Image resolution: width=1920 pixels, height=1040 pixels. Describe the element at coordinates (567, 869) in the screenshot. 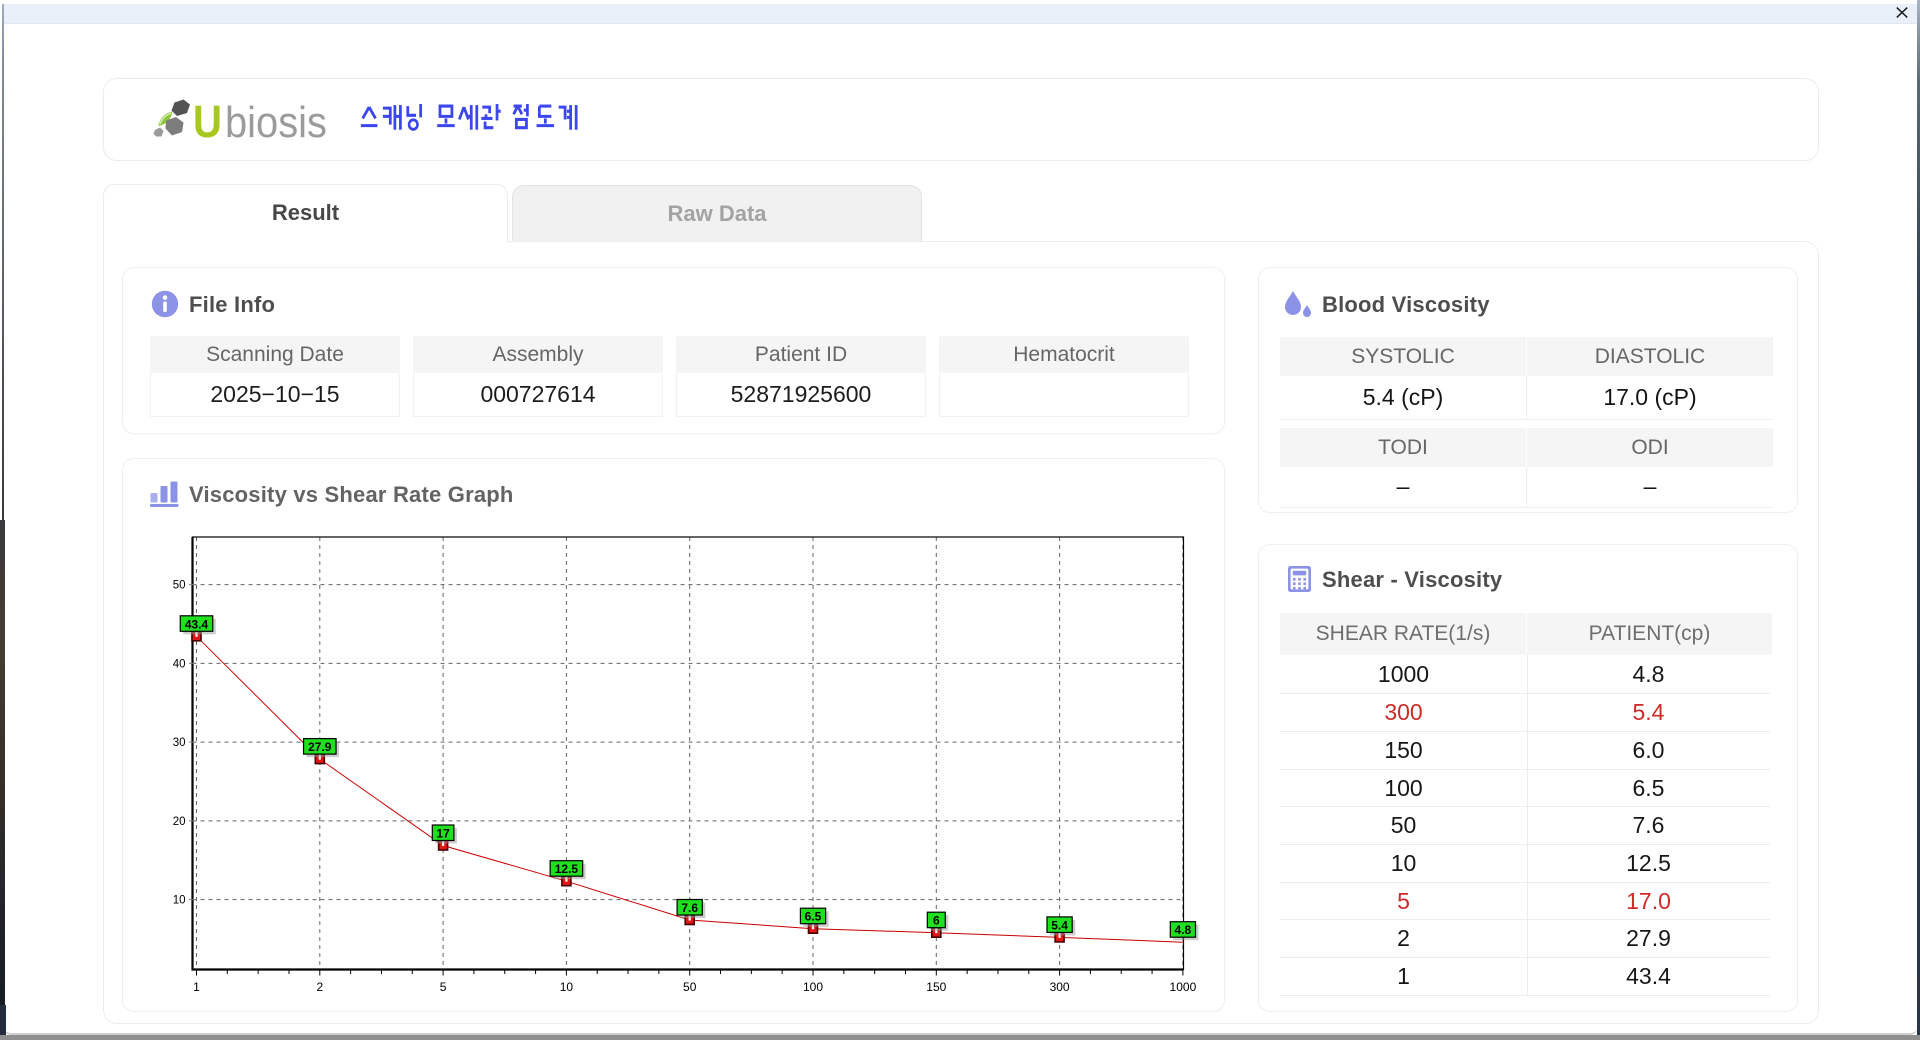

I see `svg-text: 12.5` at that location.